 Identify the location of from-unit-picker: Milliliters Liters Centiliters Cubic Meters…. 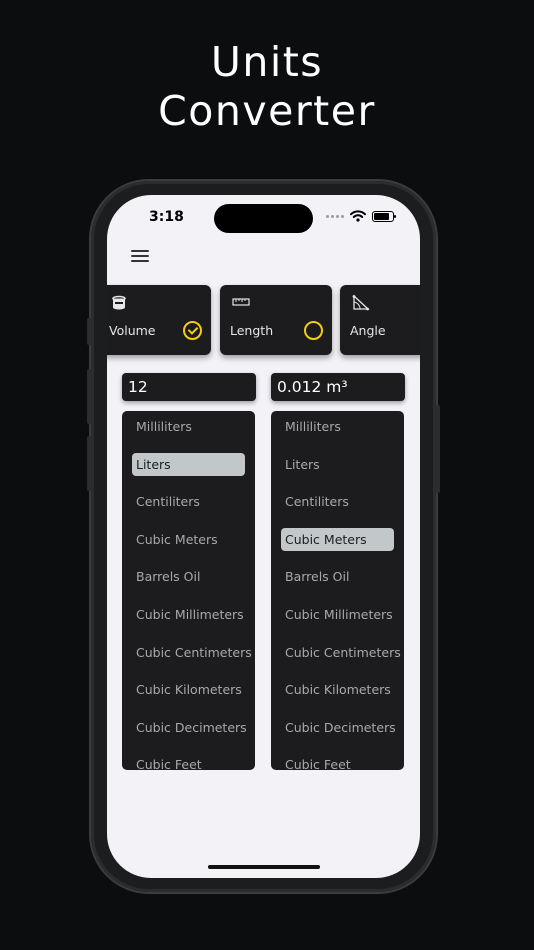
(188, 590).